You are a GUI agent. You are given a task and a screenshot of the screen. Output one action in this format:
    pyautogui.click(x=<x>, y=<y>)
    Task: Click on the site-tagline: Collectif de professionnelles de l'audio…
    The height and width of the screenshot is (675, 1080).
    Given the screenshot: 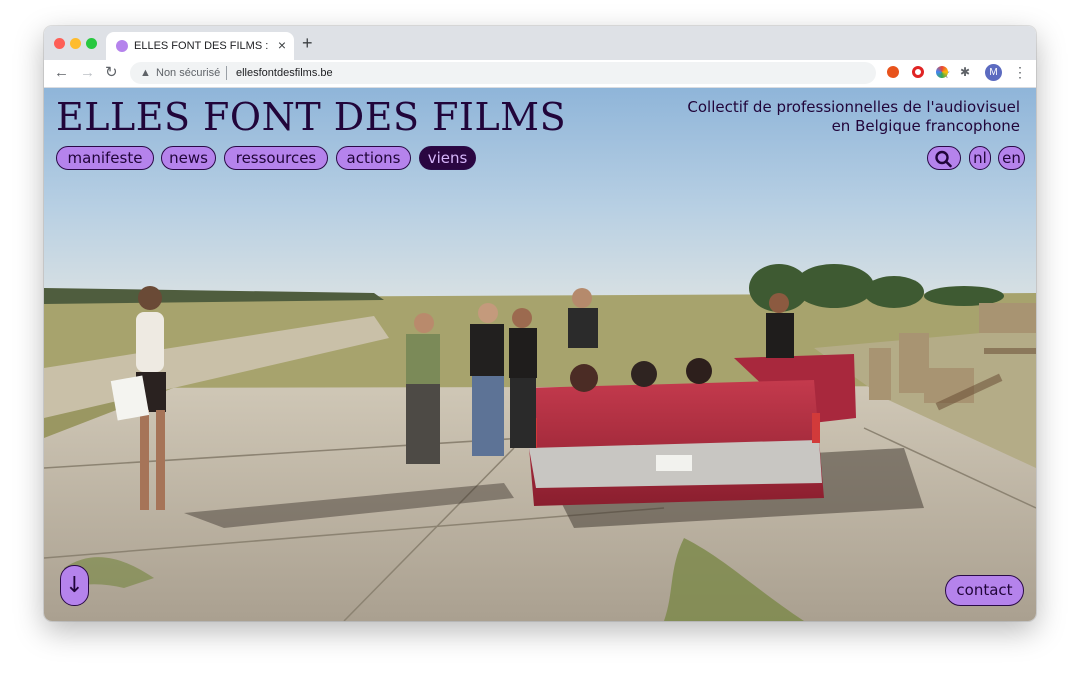 What is the action you would take?
    pyautogui.click(x=810, y=117)
    